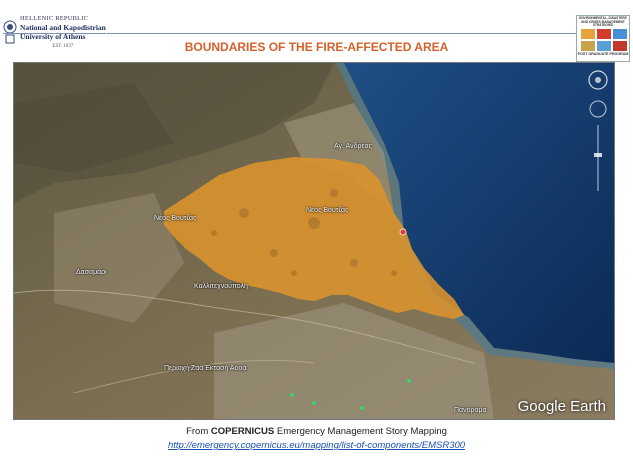 This screenshot has width=633, height=462. Describe the element at coordinates (221, 286) in the screenshot. I see `map-label-kallitechnoupoli: Καλλιτεχνούπολη` at that location.